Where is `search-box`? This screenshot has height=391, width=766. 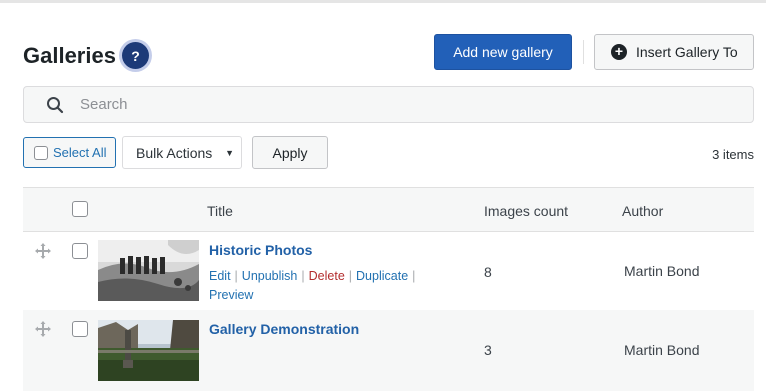
search-box is located at coordinates (388, 104).